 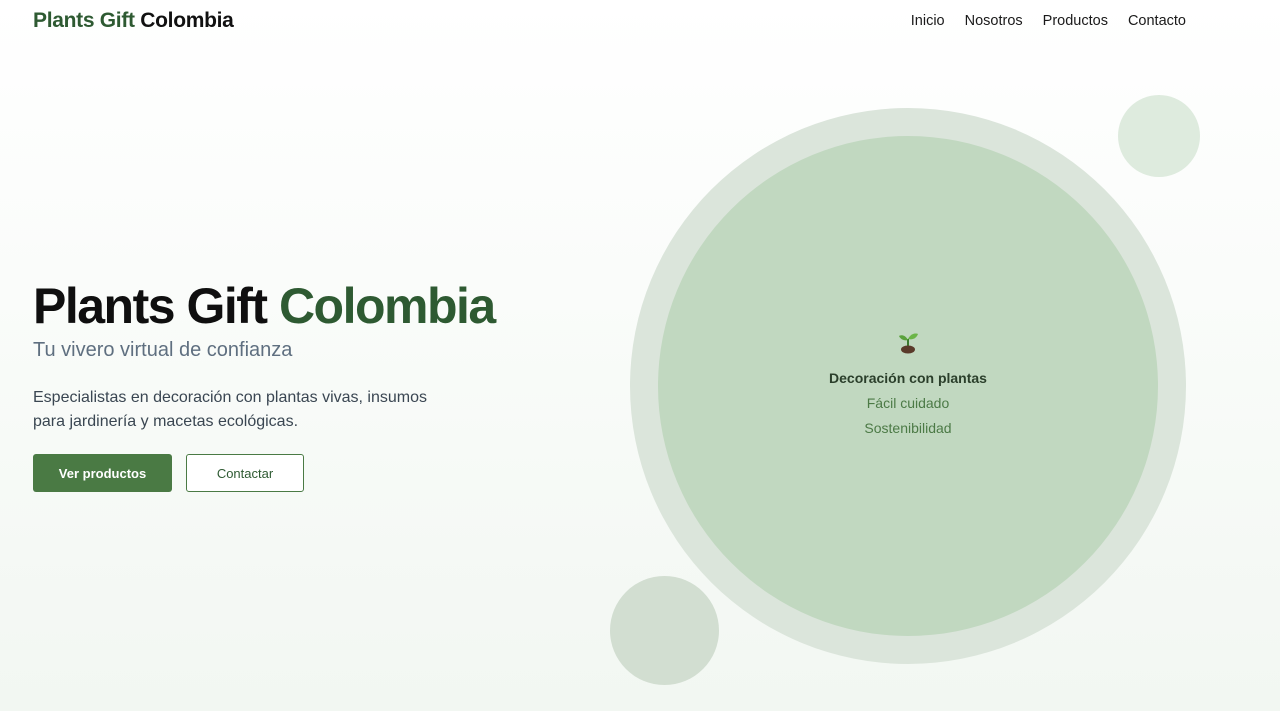 I want to click on nav-productos: Productos, so click(x=1075, y=21).